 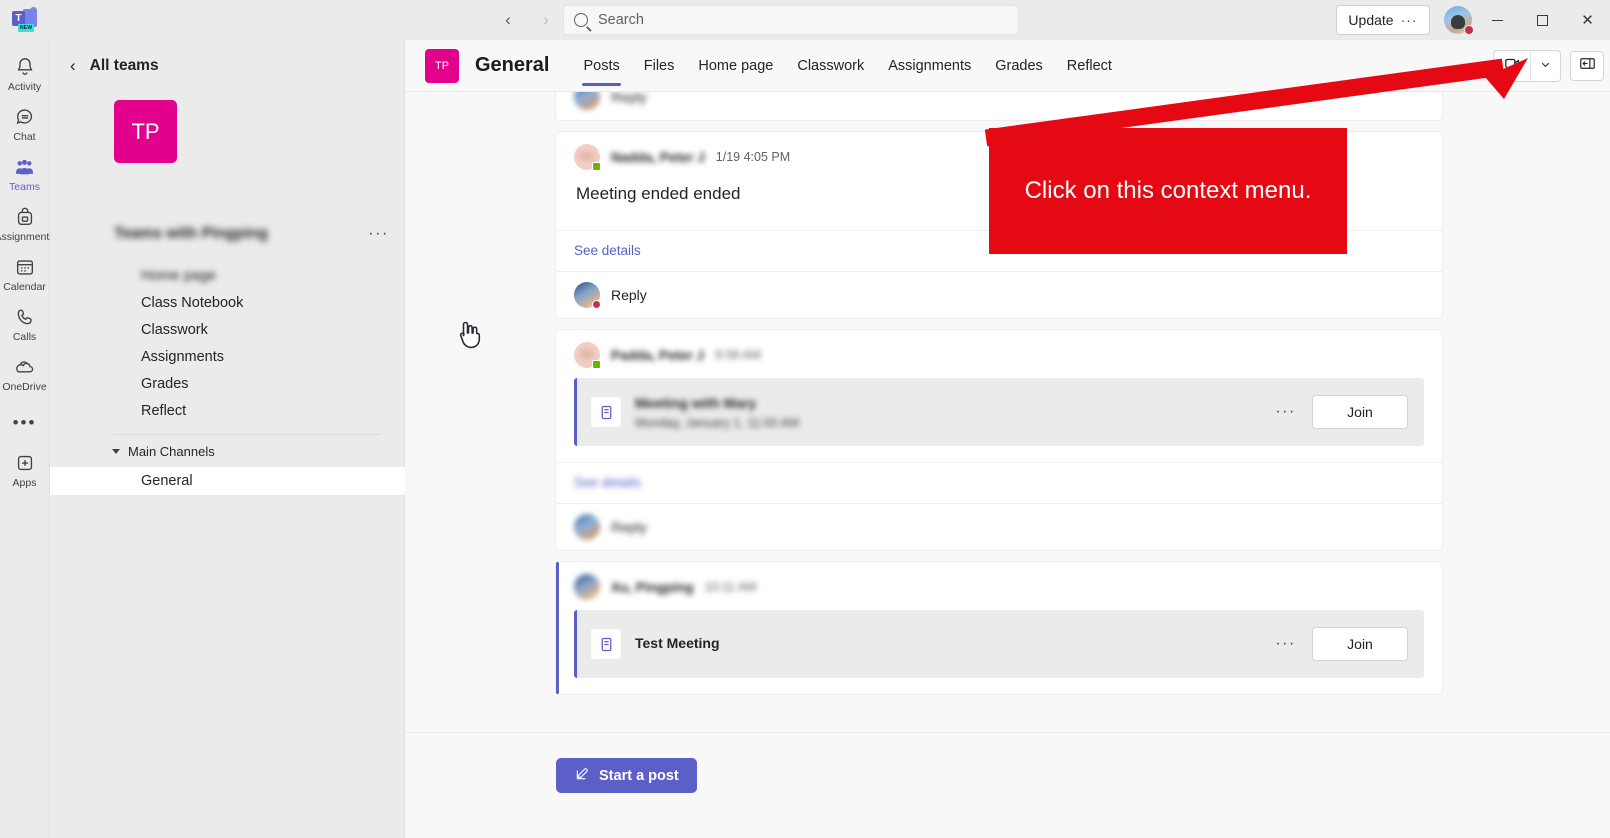 I want to click on meet-now-button, so click(x=1512, y=66).